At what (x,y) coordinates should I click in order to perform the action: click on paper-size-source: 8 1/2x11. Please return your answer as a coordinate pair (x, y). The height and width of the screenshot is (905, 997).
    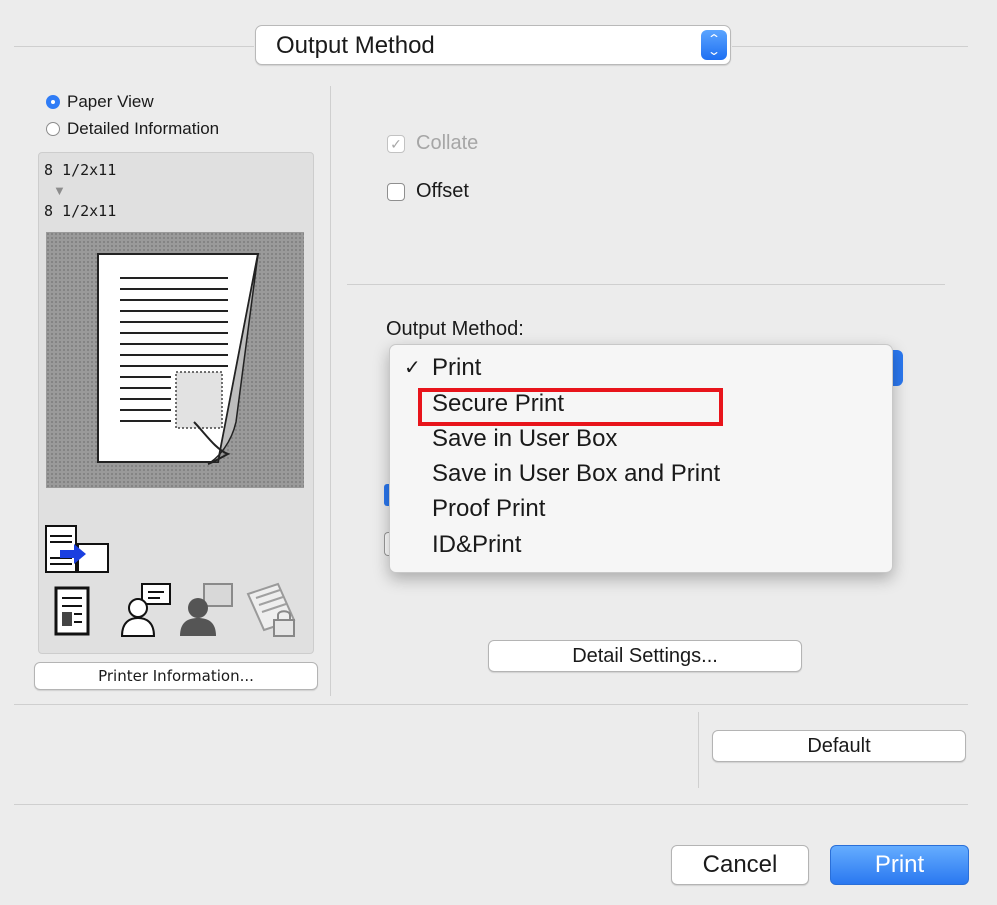
    Looking at the image, I should click on (80, 170).